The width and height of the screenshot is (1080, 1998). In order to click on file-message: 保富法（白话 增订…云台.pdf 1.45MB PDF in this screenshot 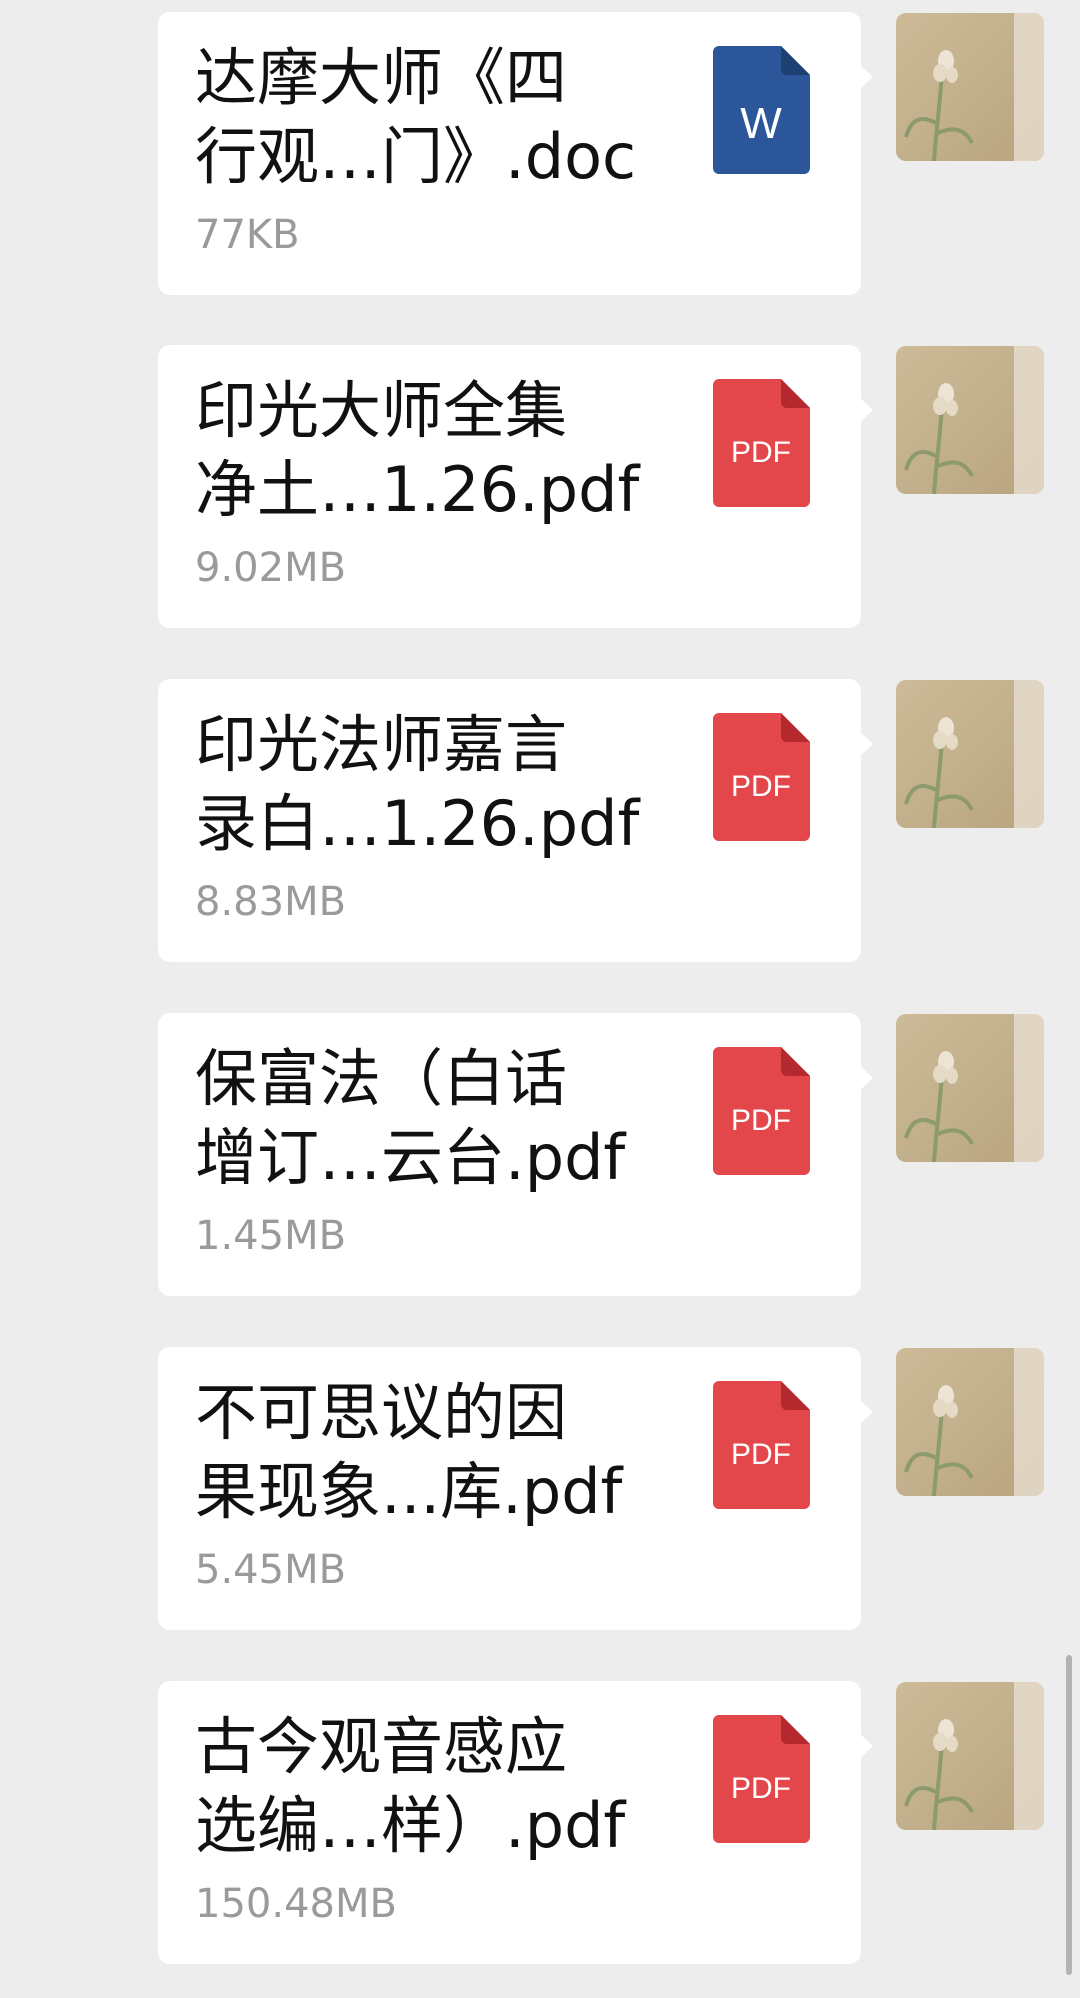, I will do `click(540, 1154)`.